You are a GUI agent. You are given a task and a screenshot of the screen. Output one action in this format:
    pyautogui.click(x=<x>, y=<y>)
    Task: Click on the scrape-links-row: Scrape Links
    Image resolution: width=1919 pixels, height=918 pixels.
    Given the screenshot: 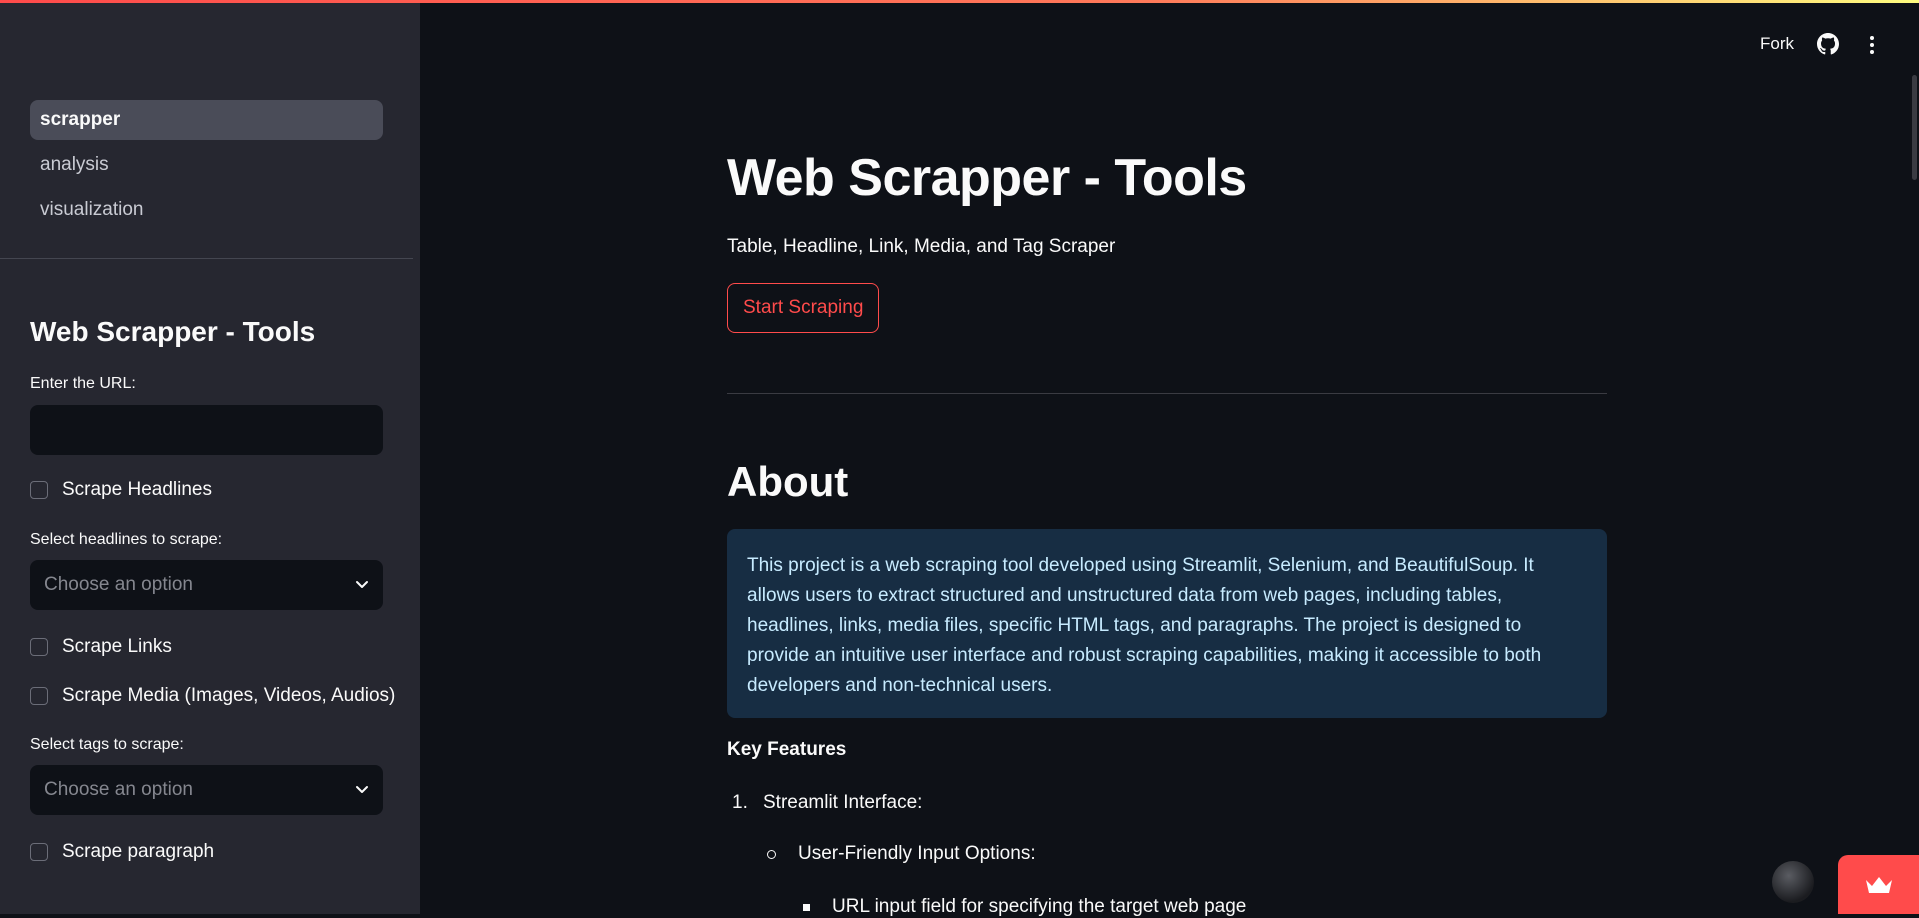 What is the action you would take?
    pyautogui.click(x=101, y=647)
    